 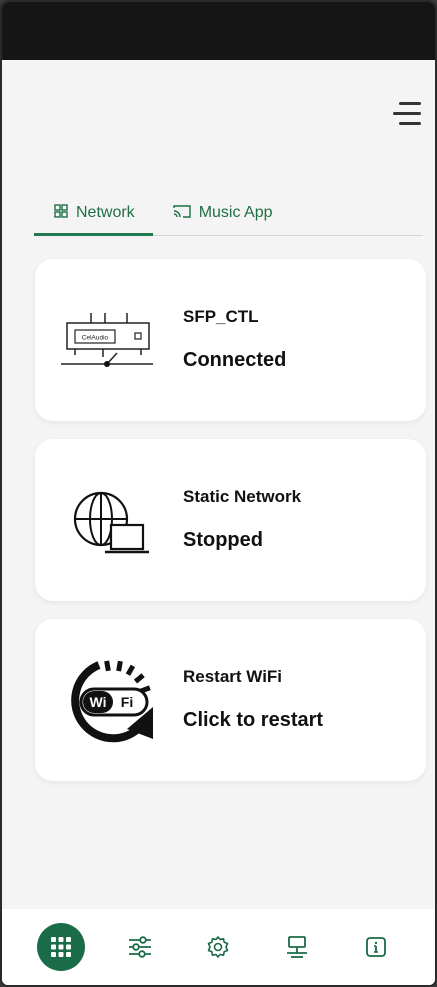 What do you see at coordinates (253, 720) in the screenshot?
I see `card-status: Click to restart` at bounding box center [253, 720].